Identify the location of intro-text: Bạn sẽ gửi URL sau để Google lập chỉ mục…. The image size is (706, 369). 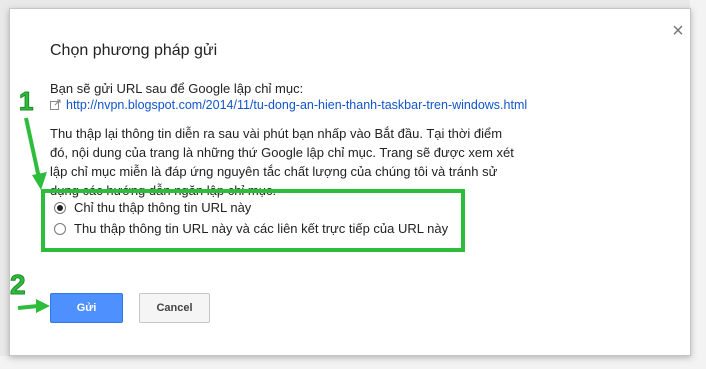
(177, 88).